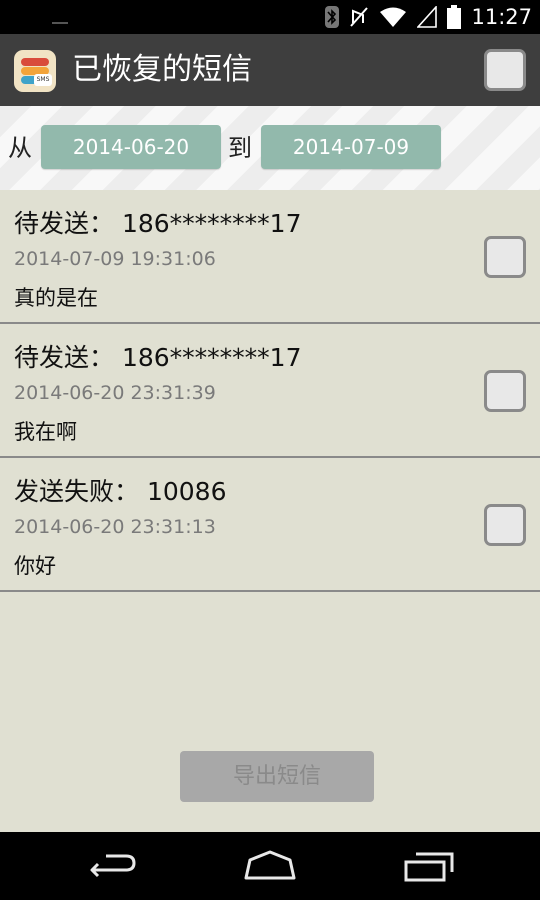  I want to click on wifi-icon, so click(393, 17).